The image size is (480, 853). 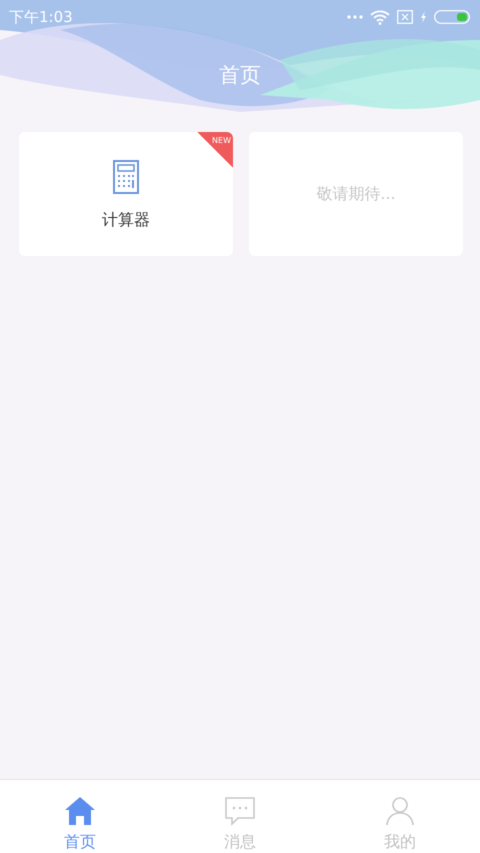 I want to click on card-label: 计算器, so click(x=126, y=220).